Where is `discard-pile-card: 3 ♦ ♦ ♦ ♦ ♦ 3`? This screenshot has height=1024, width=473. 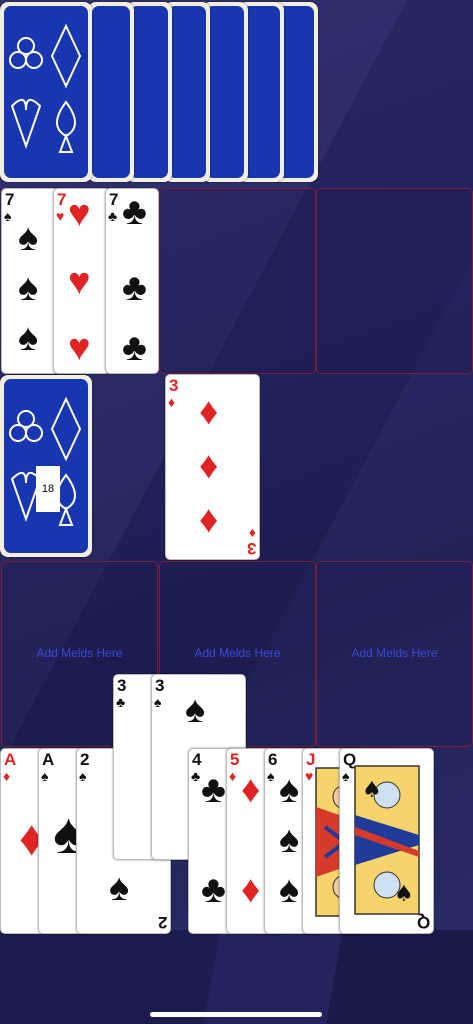 discard-pile-card: 3 ♦ ♦ ♦ ♦ ♦ 3 is located at coordinates (212, 467).